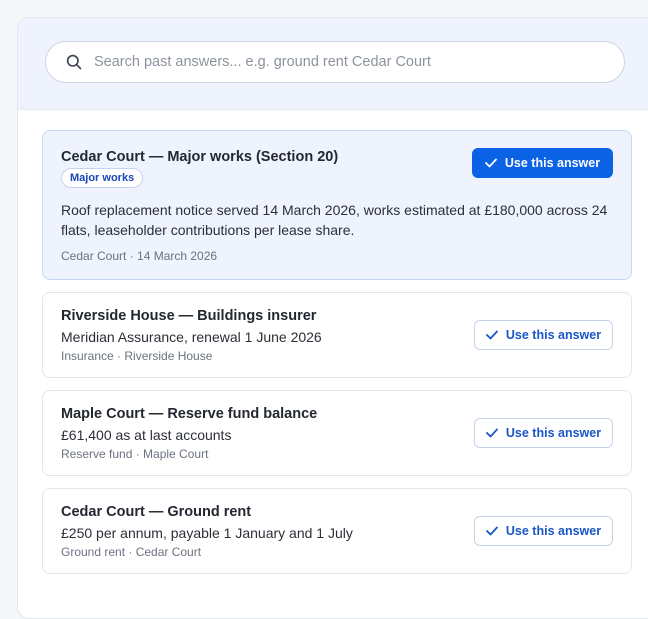  What do you see at coordinates (74, 62) in the screenshot?
I see `search-icon` at bounding box center [74, 62].